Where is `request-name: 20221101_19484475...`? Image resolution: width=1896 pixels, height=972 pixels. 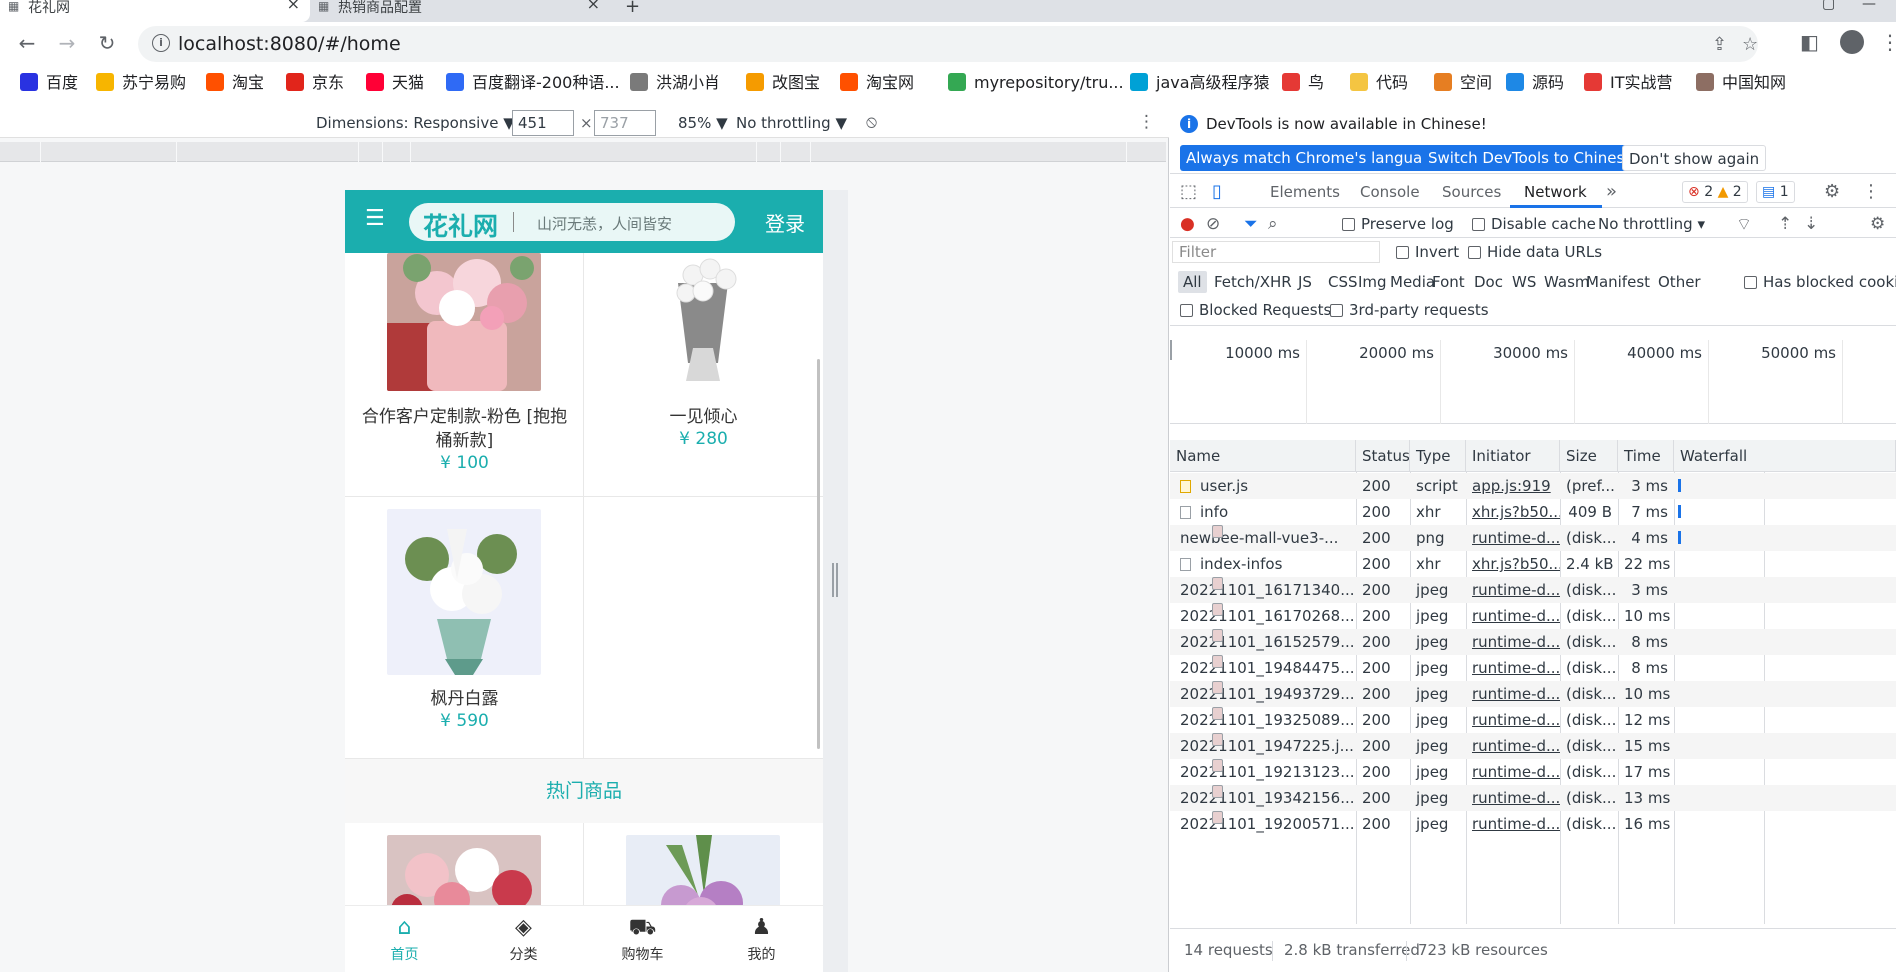
request-name: 20221101_19484475... is located at coordinates (1263, 668).